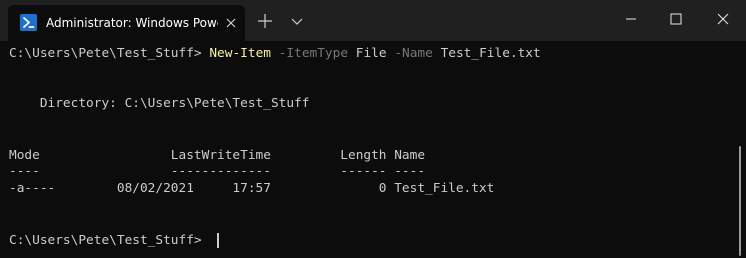  I want to click on powershell-icon, so click(28, 22).